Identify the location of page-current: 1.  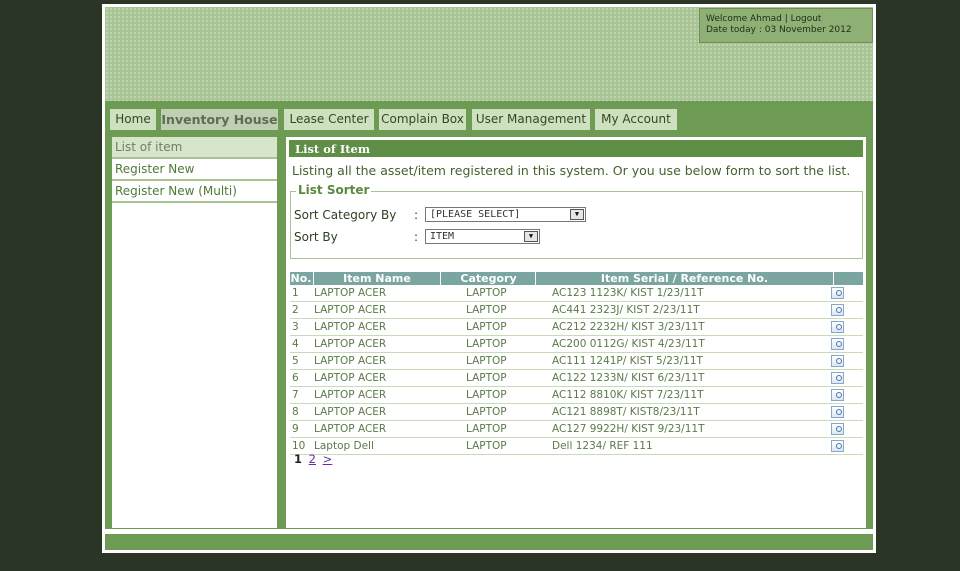
(298, 459).